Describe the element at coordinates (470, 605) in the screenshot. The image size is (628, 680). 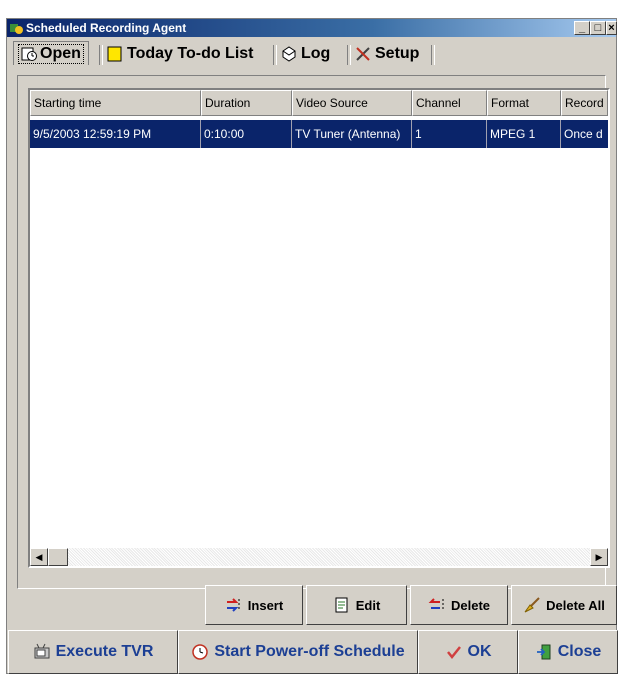
I see `delete-label: Delete` at that location.